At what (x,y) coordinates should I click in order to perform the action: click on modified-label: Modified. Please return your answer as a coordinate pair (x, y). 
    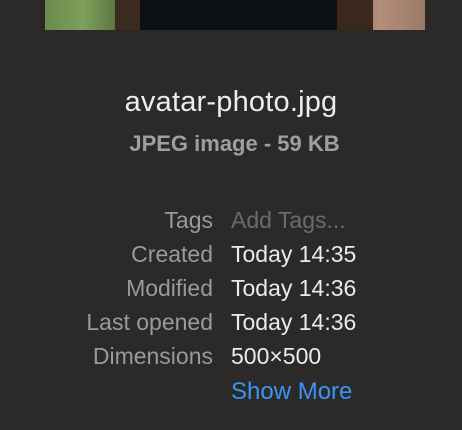
    Looking at the image, I should click on (169, 288).